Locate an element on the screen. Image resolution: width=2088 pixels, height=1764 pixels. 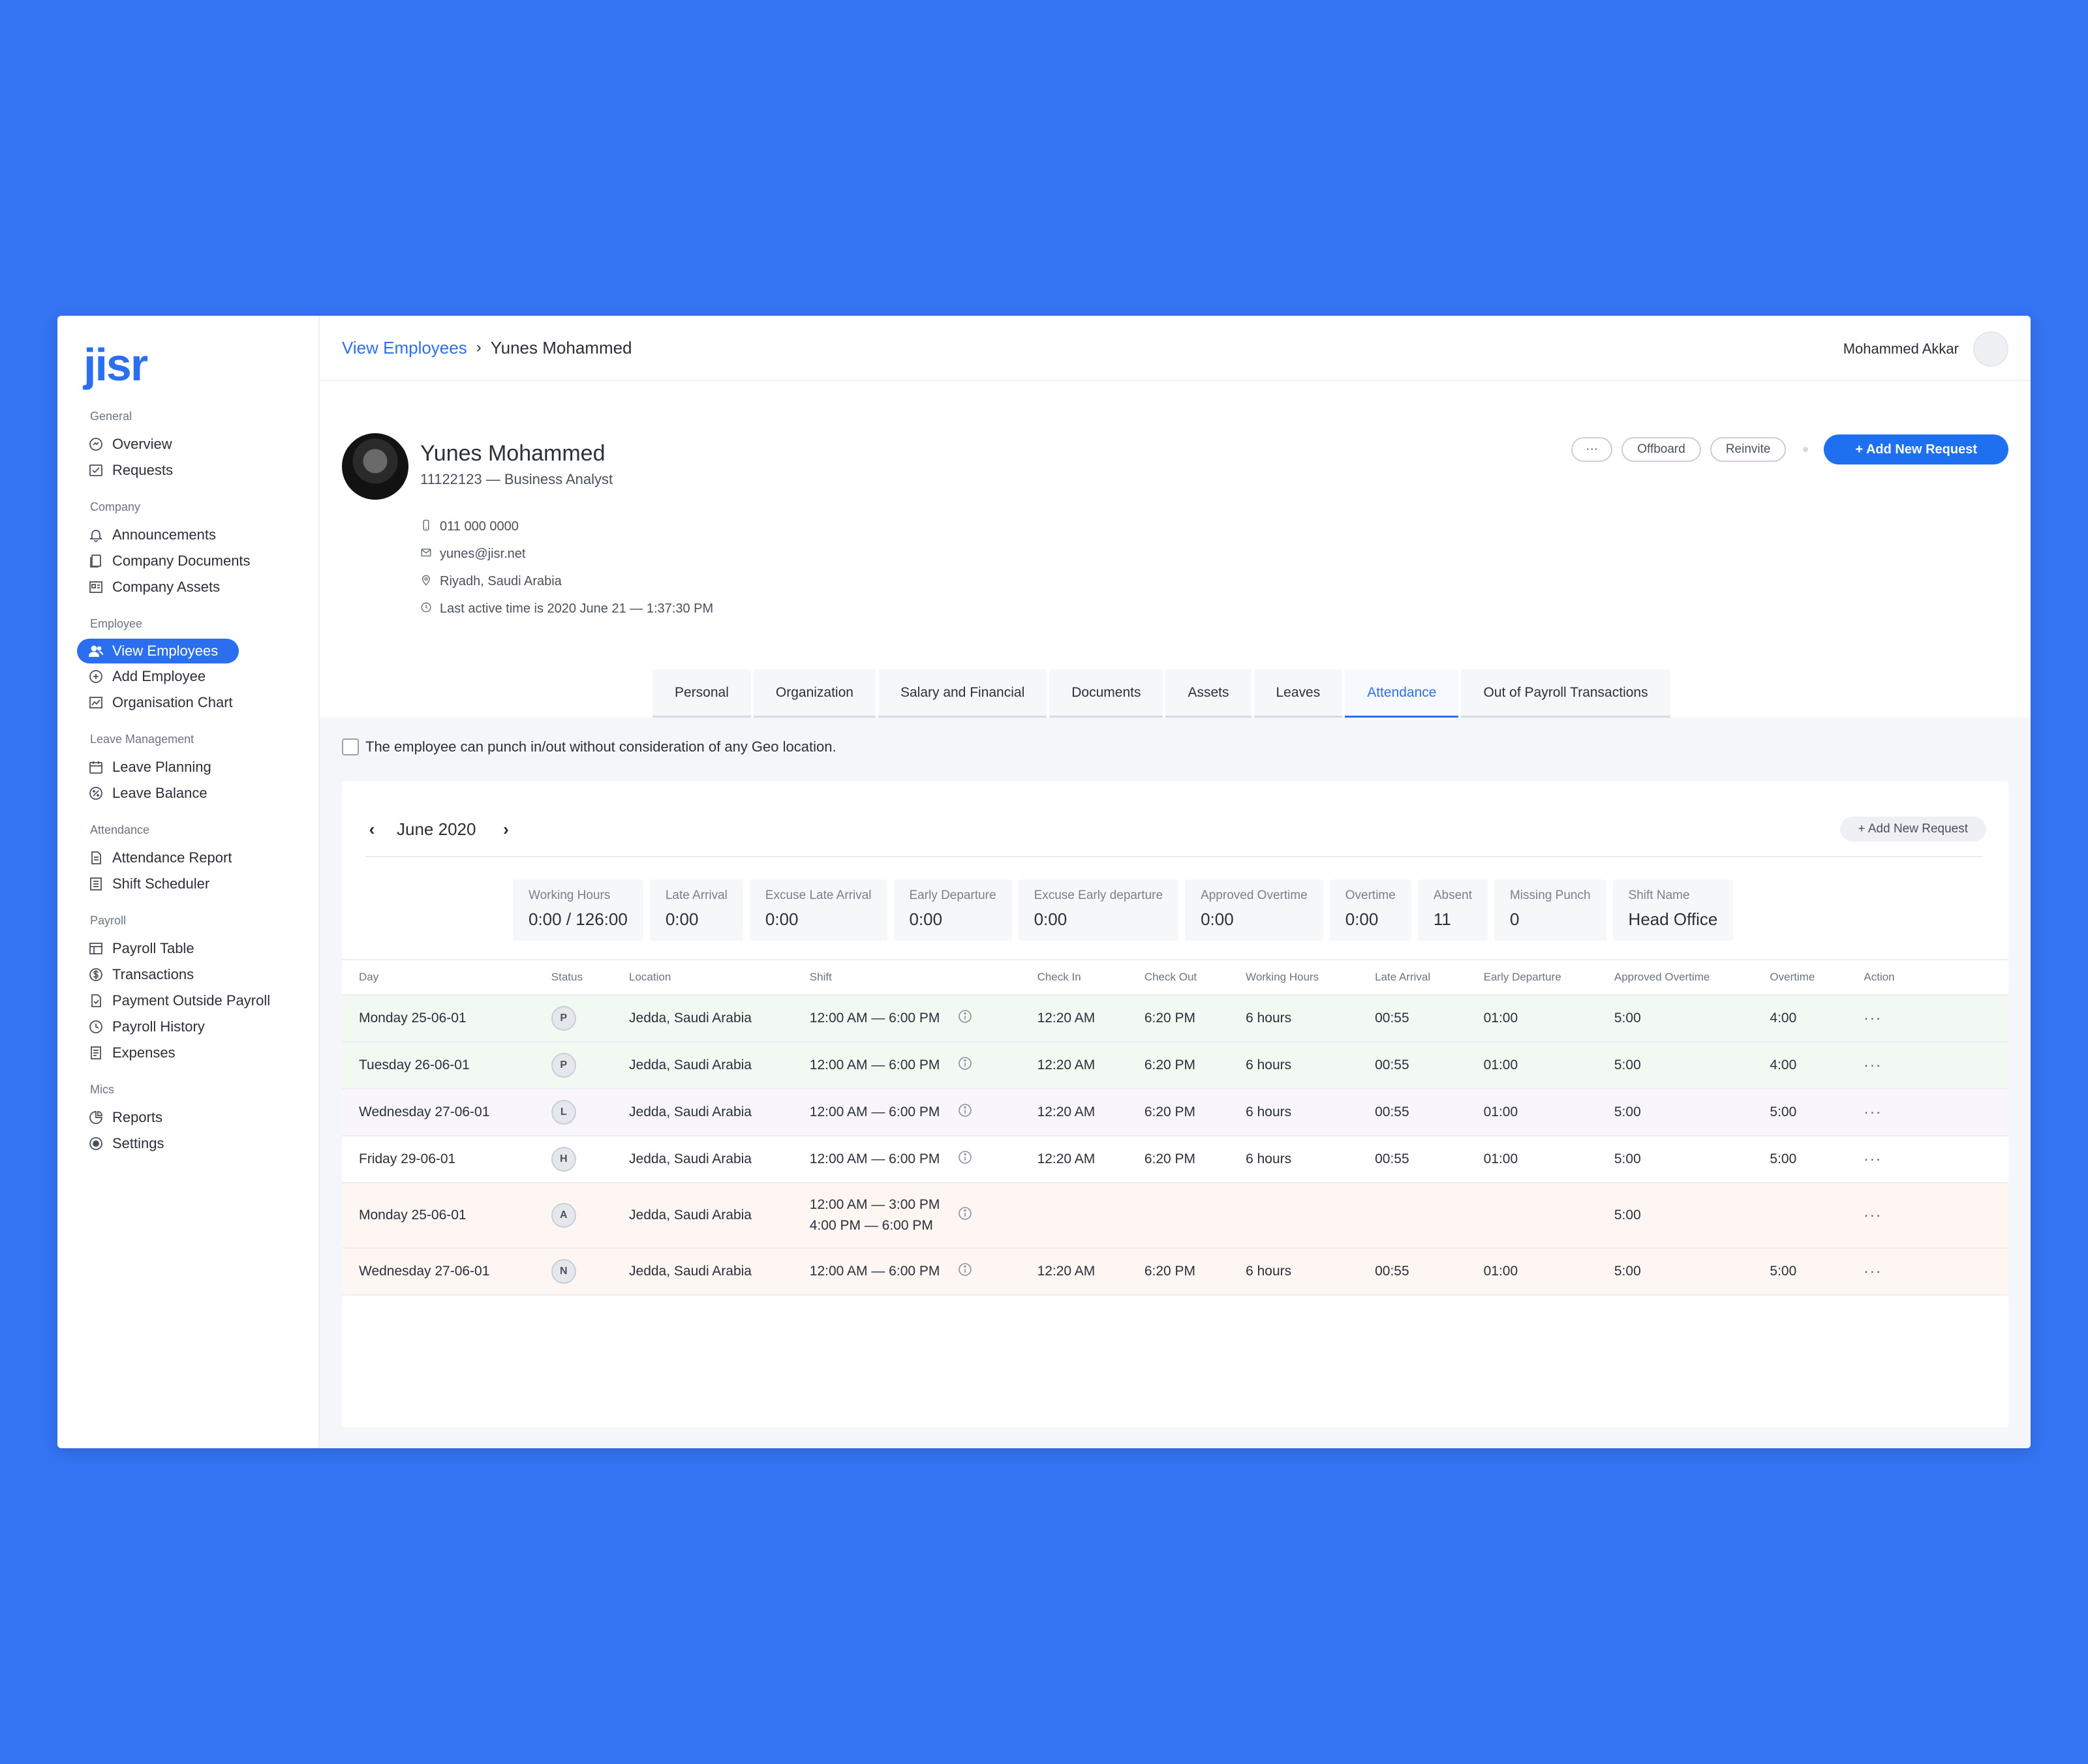
reinvite-button: Reinvite is located at coordinates (1748, 449).